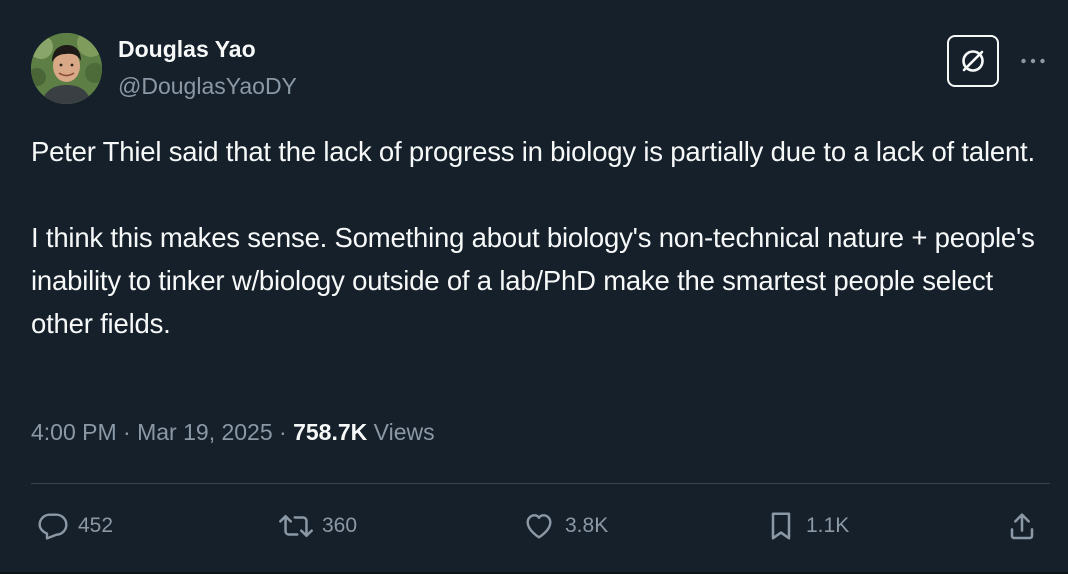  I want to click on views-label: Views, so click(401, 432).